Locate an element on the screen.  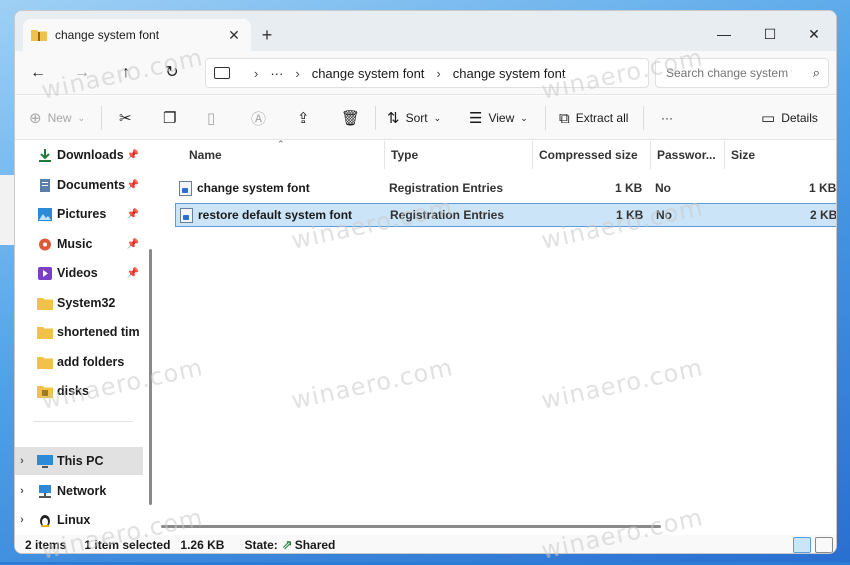
details-view-toggle is located at coordinates (802, 545).